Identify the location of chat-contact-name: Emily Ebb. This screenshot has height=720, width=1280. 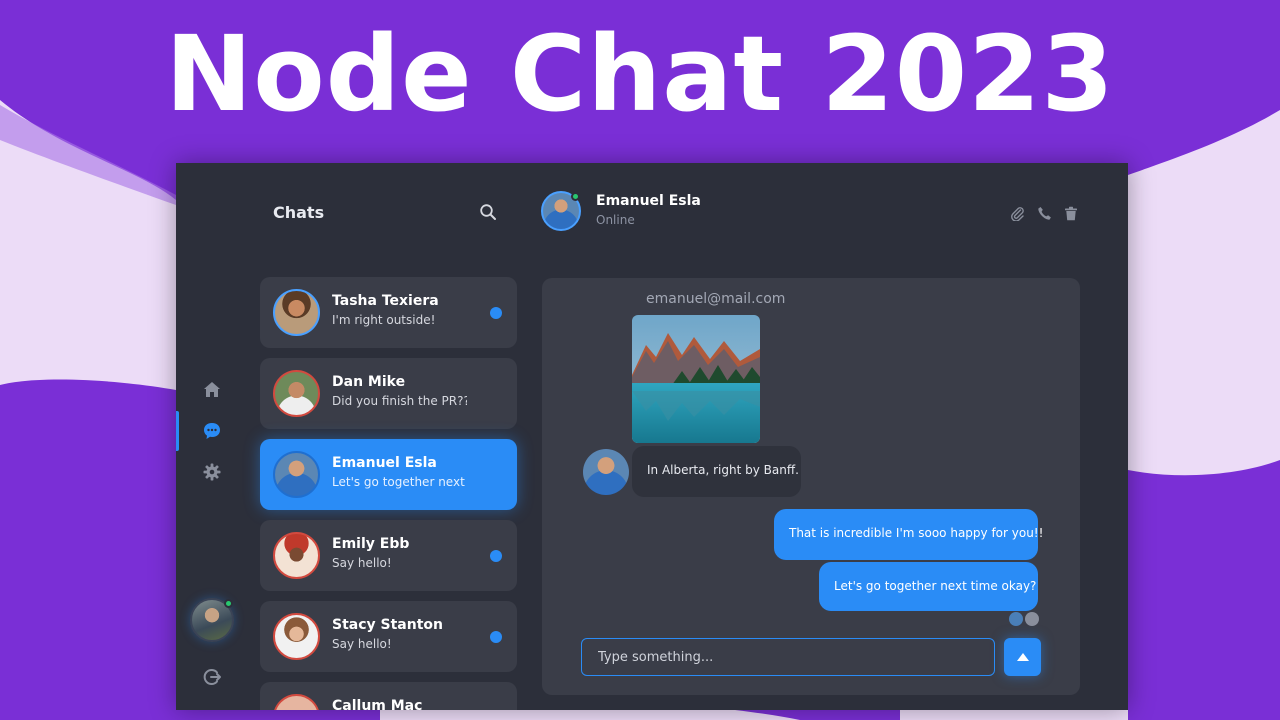
(371, 544).